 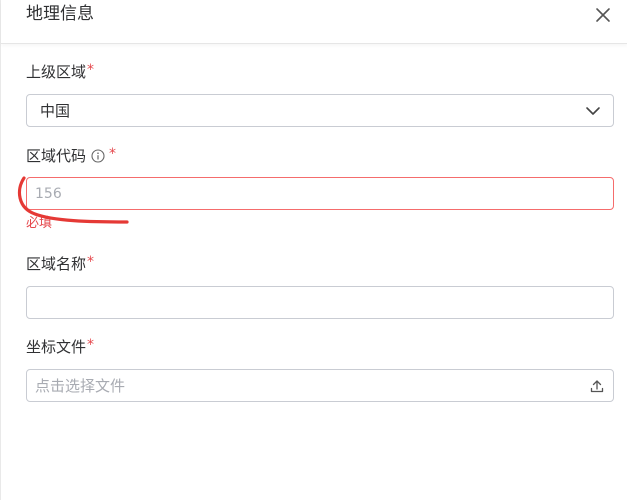 I want to click on chevron-down-icon, so click(x=593, y=111).